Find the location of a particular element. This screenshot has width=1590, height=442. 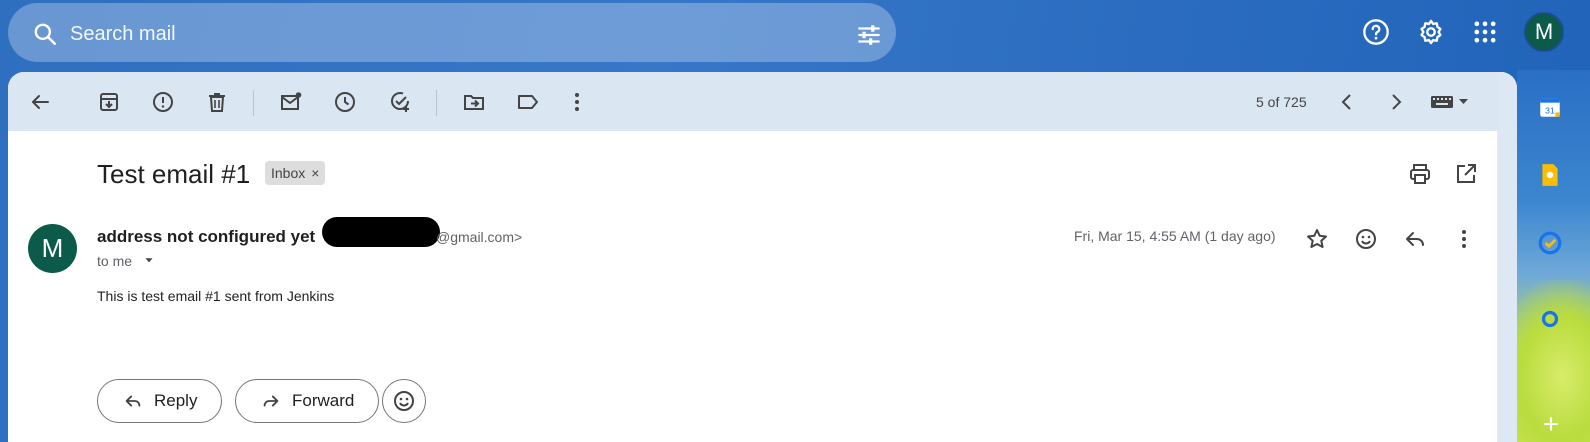

sender-email: @gmail.com> is located at coordinates (479, 237).